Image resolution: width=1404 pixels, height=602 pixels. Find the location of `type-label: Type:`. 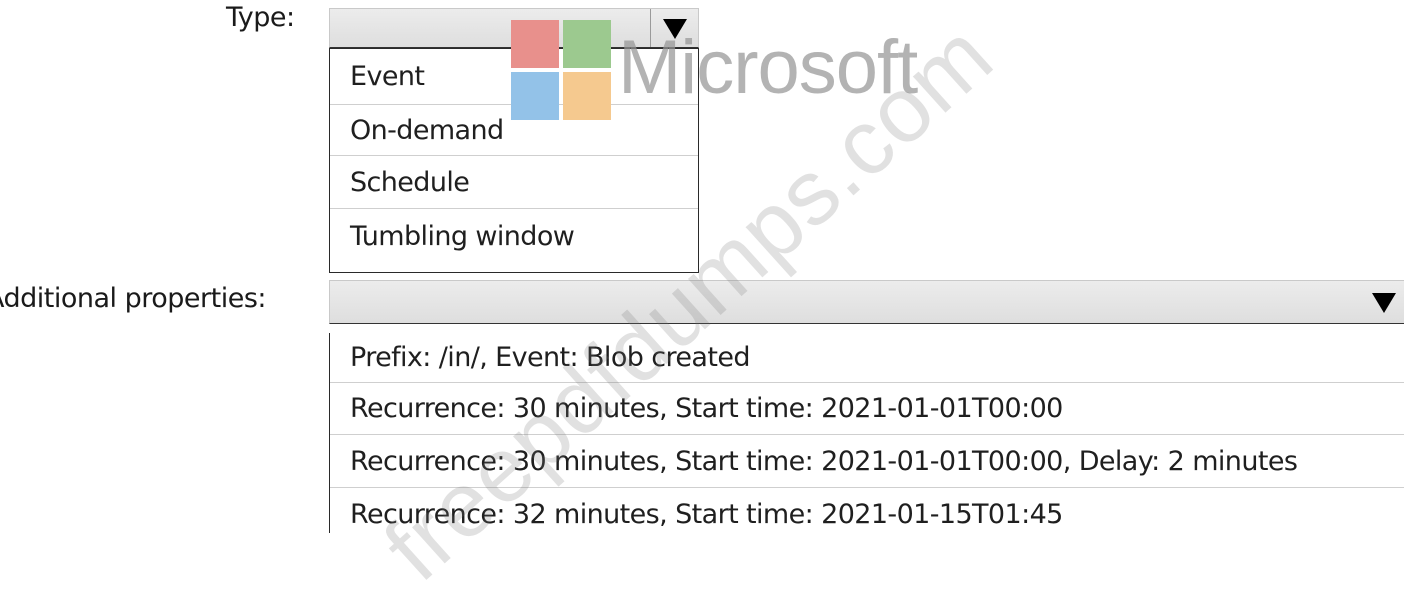

type-label: Type: is located at coordinates (260, 17).